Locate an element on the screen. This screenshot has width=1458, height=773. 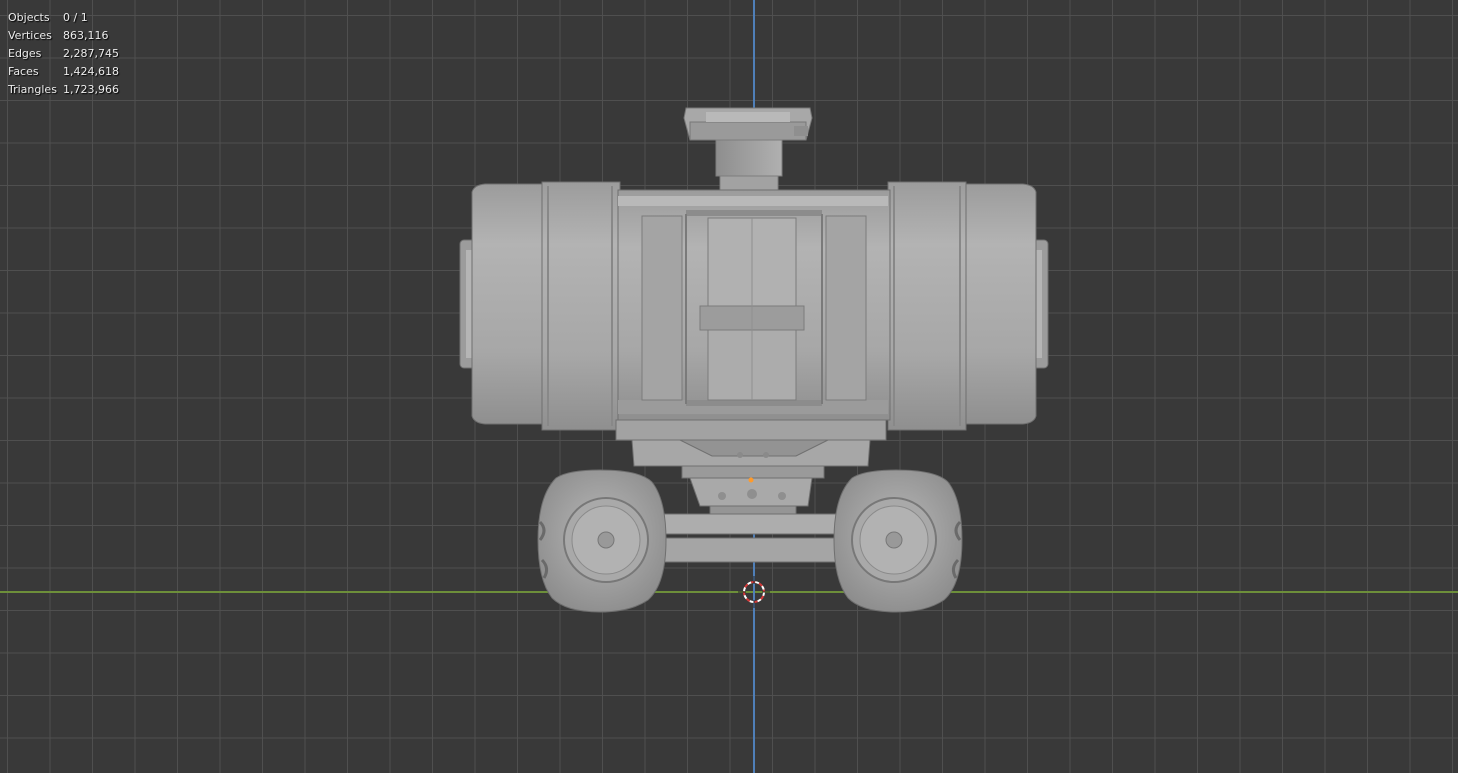
edges-label: Edges is located at coordinates (25, 53).